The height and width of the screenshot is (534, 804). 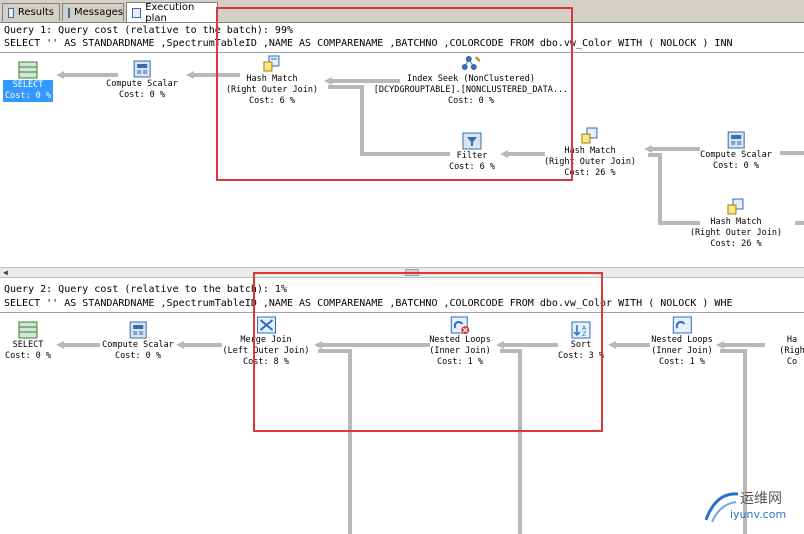 I want to click on messages-icon, so click(x=69, y=12).